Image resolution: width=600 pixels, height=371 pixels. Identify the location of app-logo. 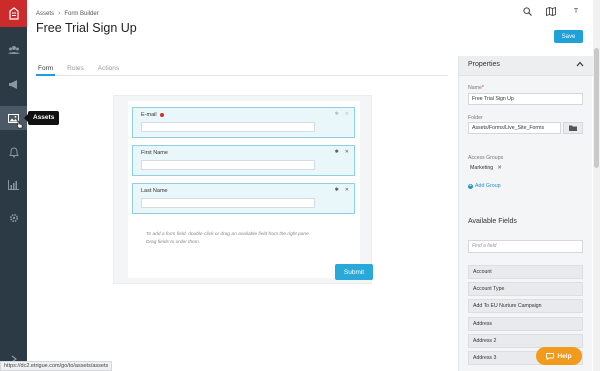
(13, 13).